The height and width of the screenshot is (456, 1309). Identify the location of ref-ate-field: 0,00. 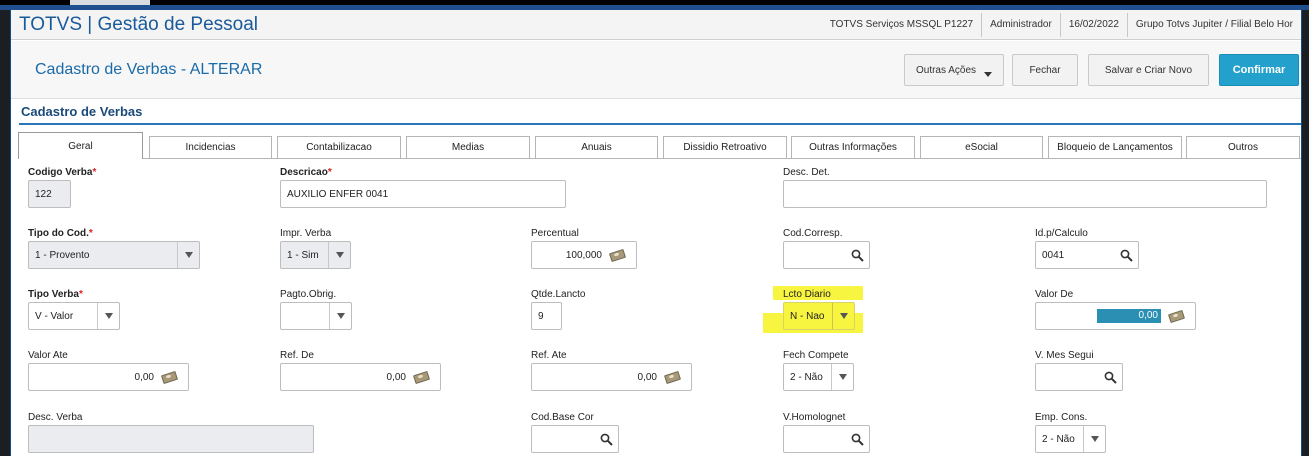
(611, 377).